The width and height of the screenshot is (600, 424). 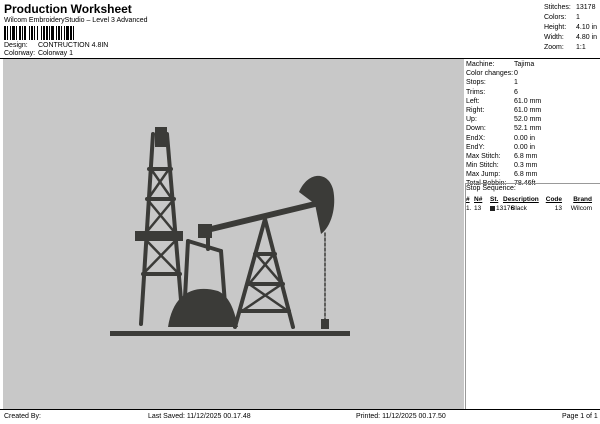 What do you see at coordinates (75, 33) in the screenshot?
I see `barcode-bar` at bounding box center [75, 33].